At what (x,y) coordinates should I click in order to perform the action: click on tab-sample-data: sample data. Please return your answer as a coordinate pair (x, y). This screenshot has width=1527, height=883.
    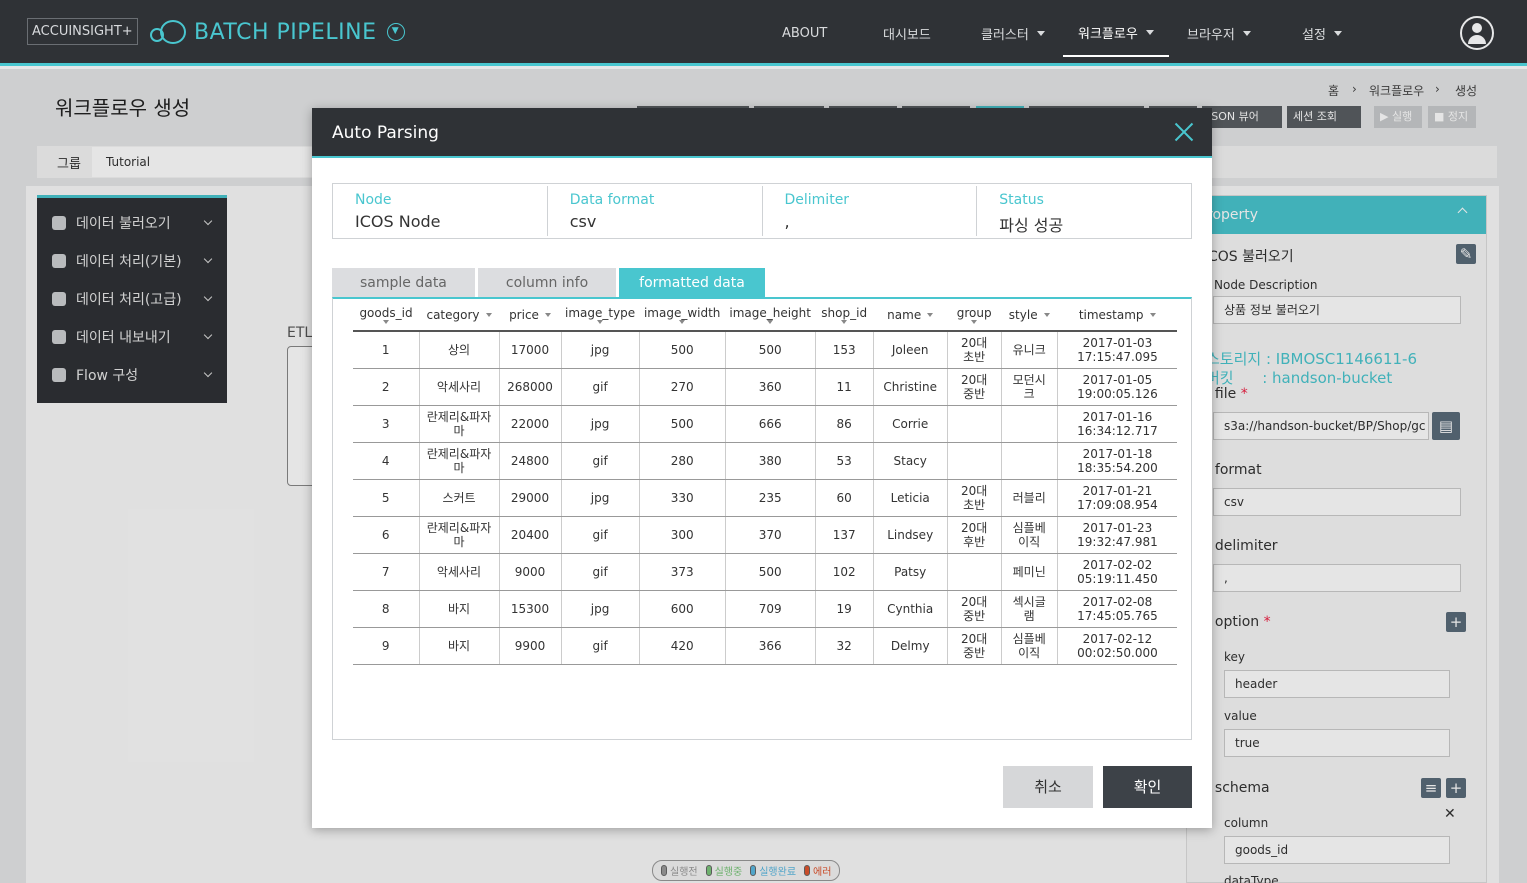
    Looking at the image, I should click on (403, 283).